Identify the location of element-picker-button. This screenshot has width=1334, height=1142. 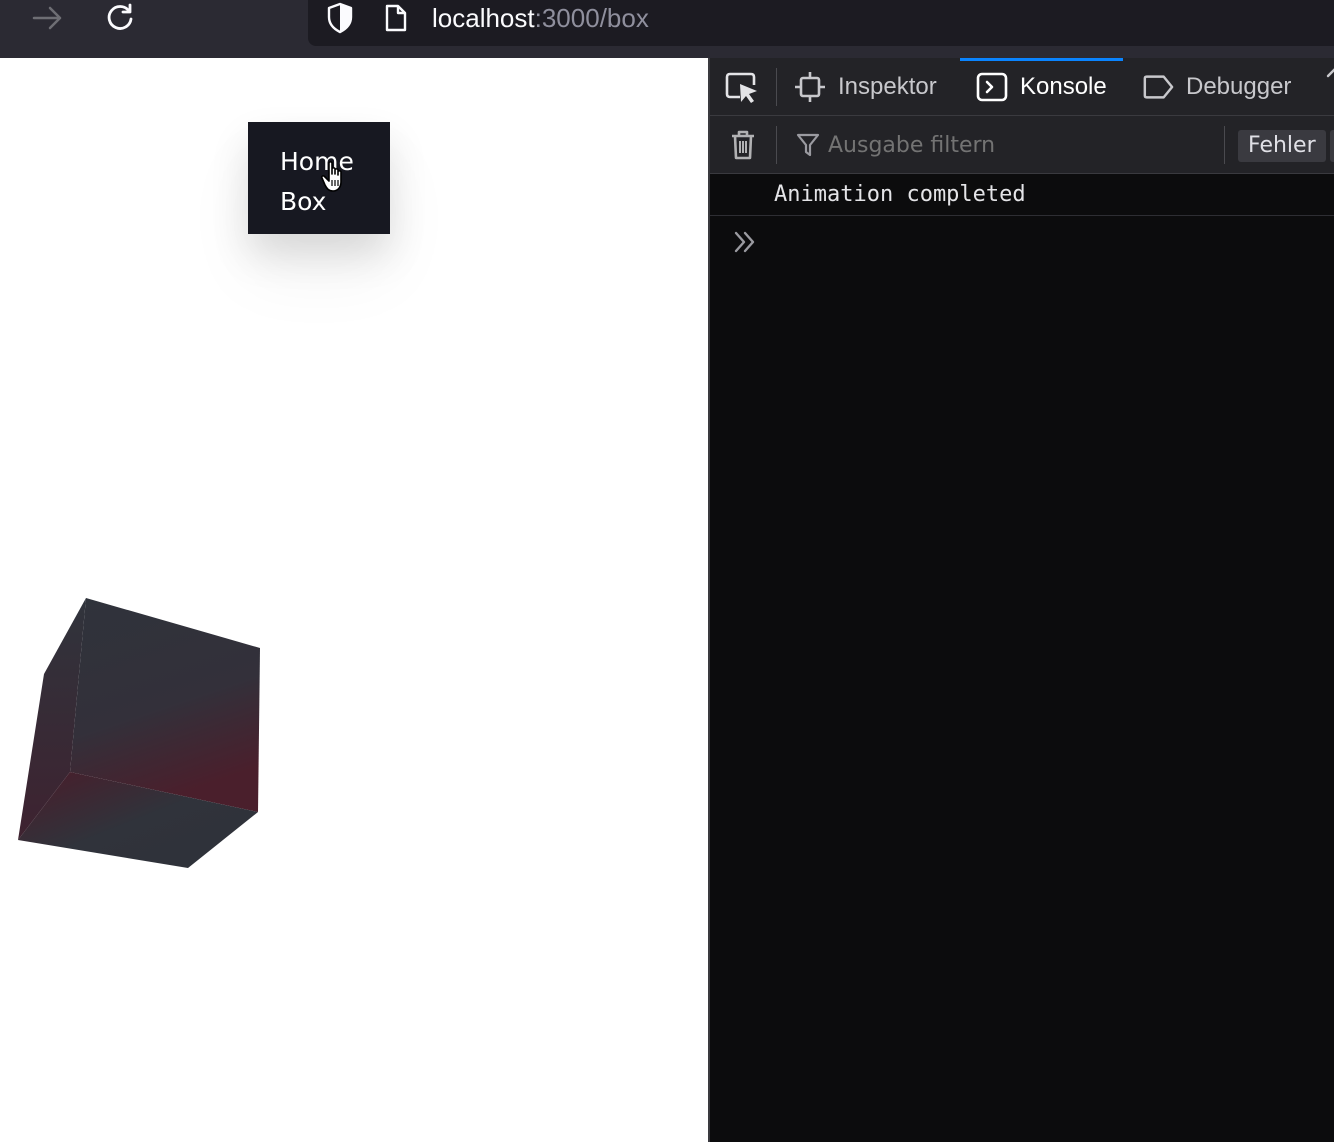
(742, 88).